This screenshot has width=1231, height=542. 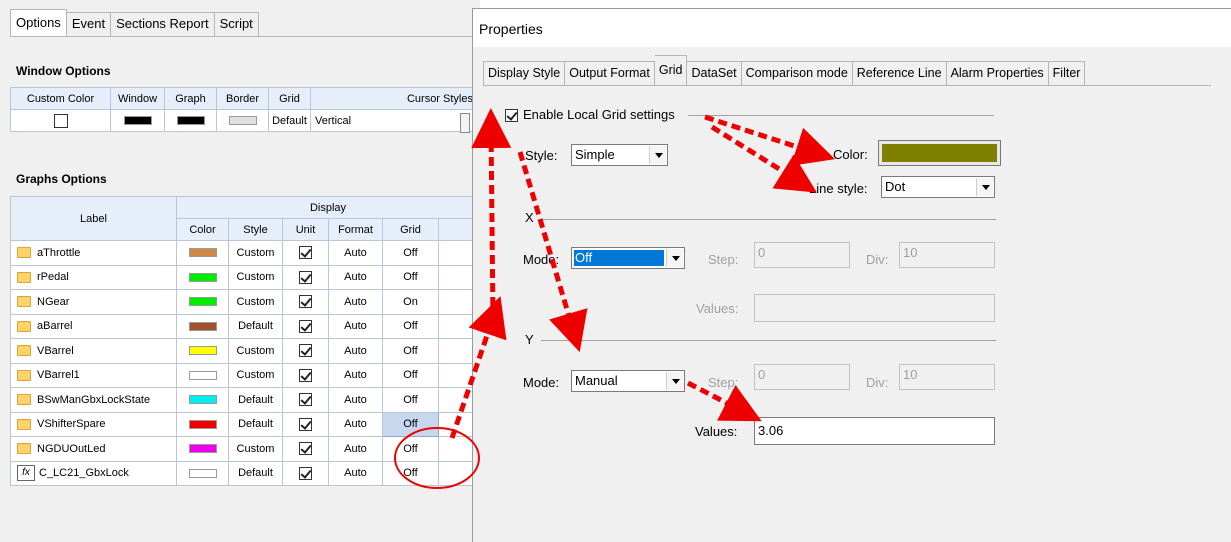 I want to click on grid-color-button, so click(x=939, y=153).